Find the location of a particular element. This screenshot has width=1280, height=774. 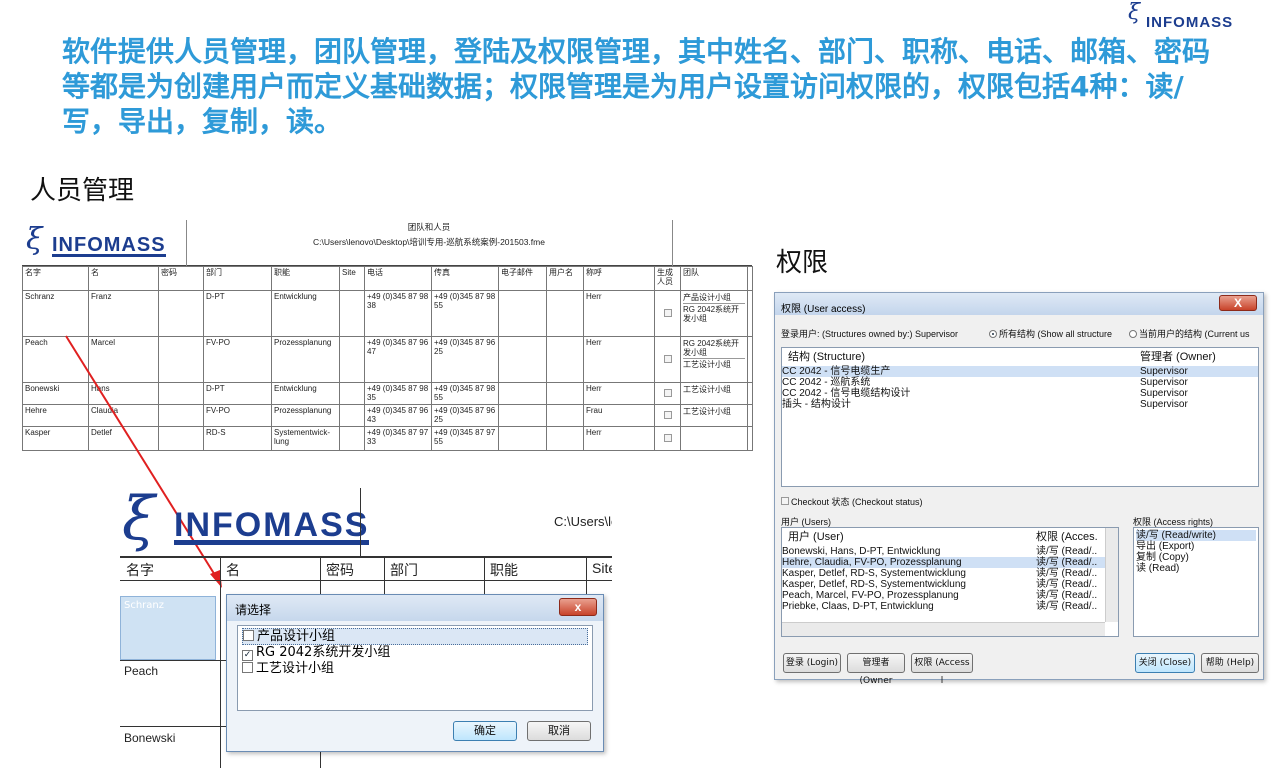

zoom-path: C:\Users\le is located at coordinates (583, 521).